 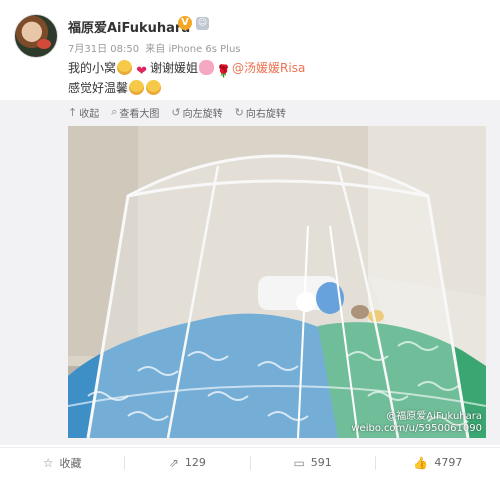 What do you see at coordinates (268, 68) in the screenshot?
I see `mention-link: @汤媛媛Risa` at bounding box center [268, 68].